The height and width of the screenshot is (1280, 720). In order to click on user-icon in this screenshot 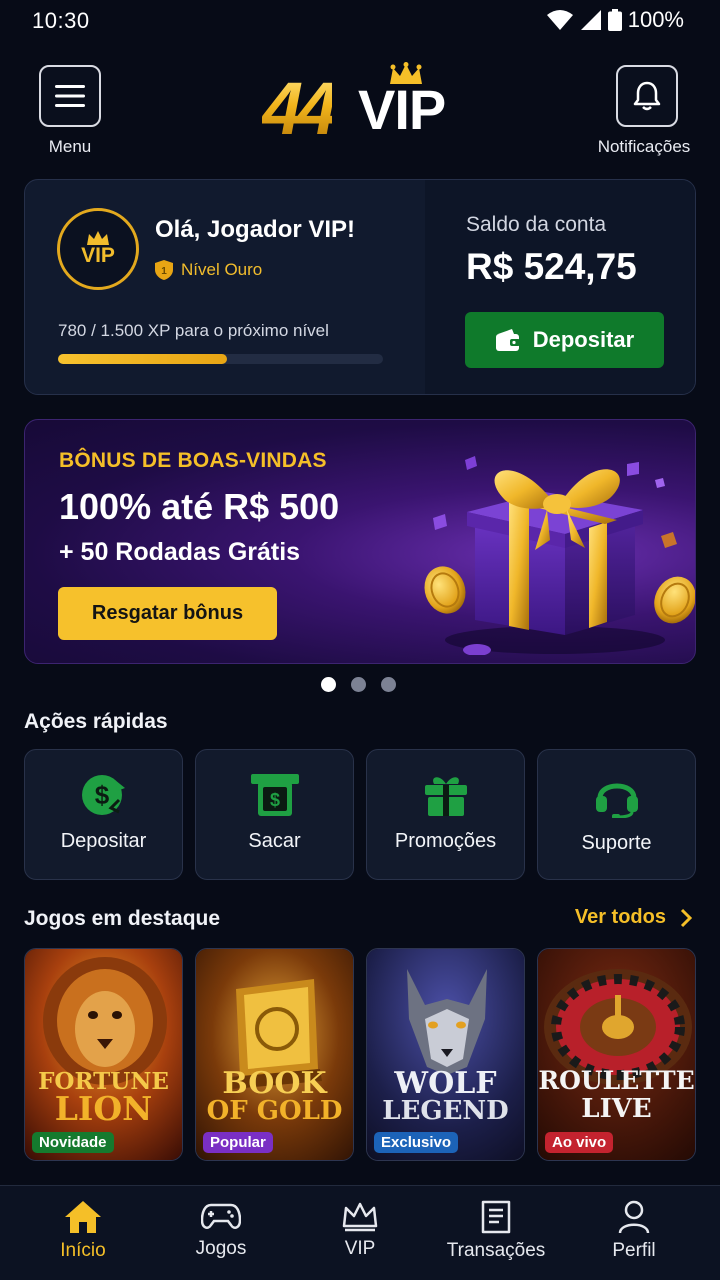, I will do `click(634, 1217)`.